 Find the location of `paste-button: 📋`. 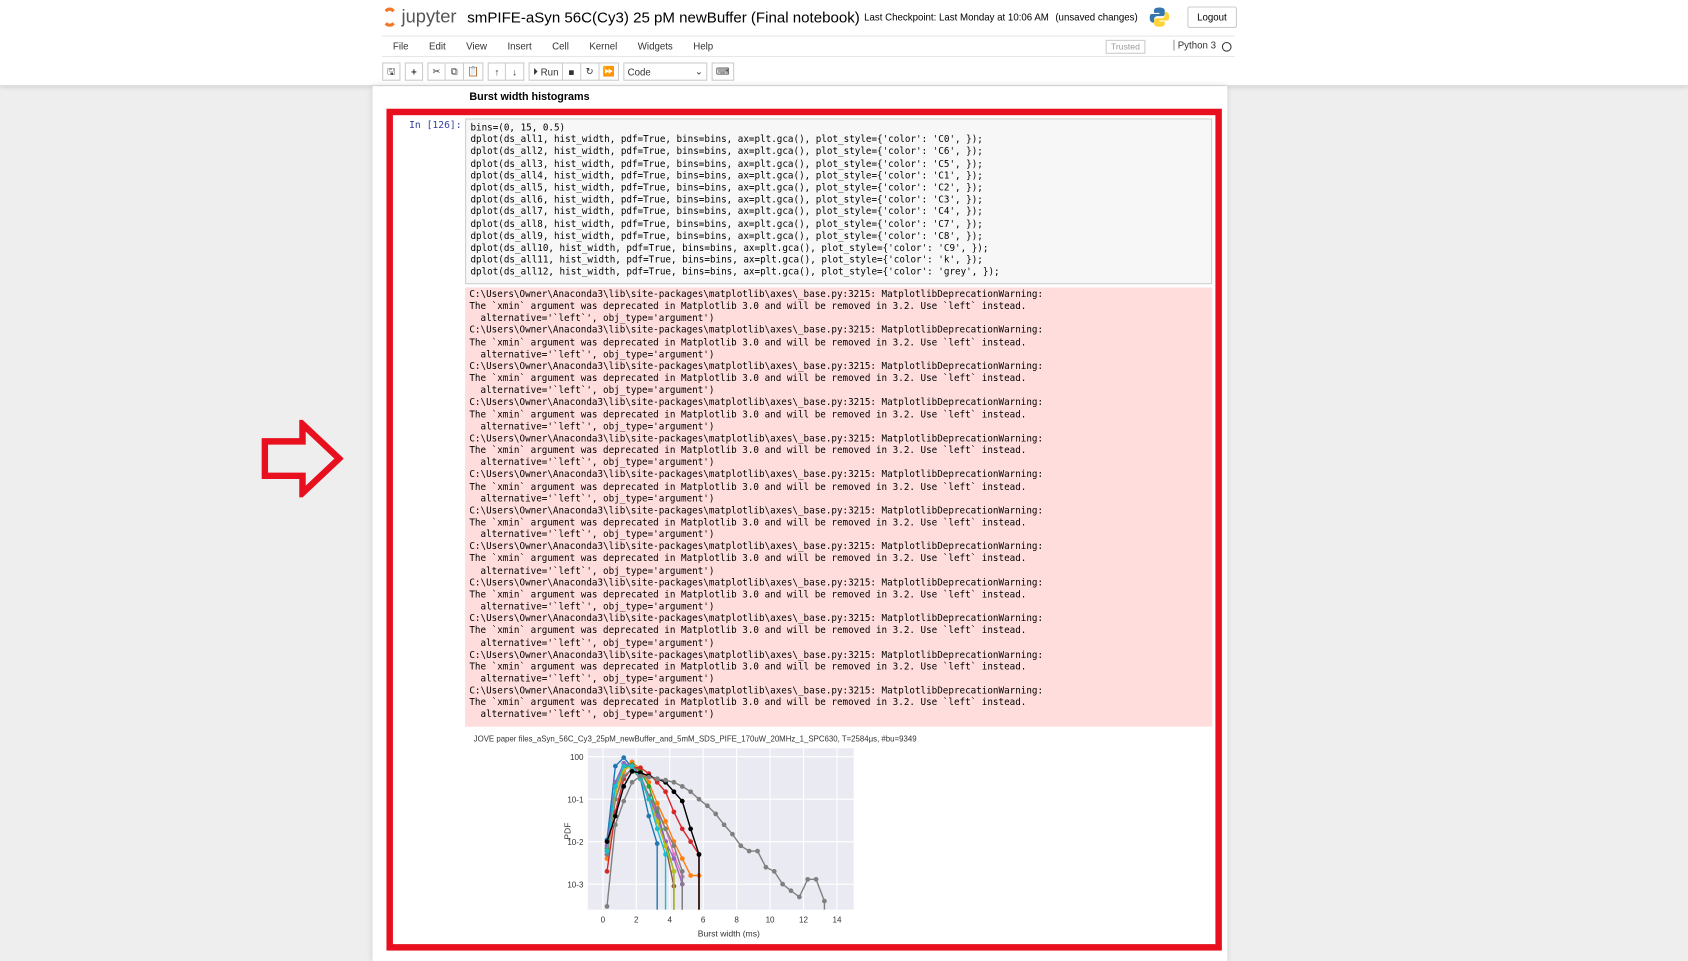

paste-button: 📋 is located at coordinates (473, 71).